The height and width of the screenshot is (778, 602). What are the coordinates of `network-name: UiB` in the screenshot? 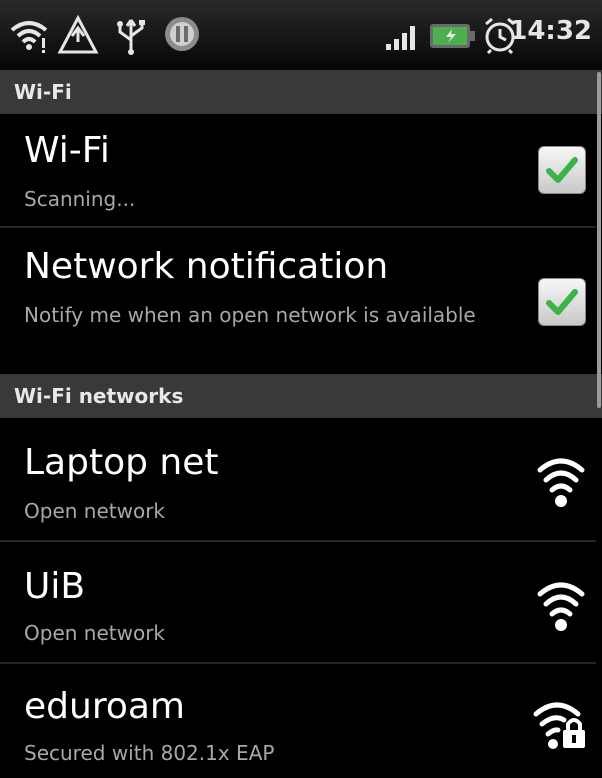 It's located at (55, 586).